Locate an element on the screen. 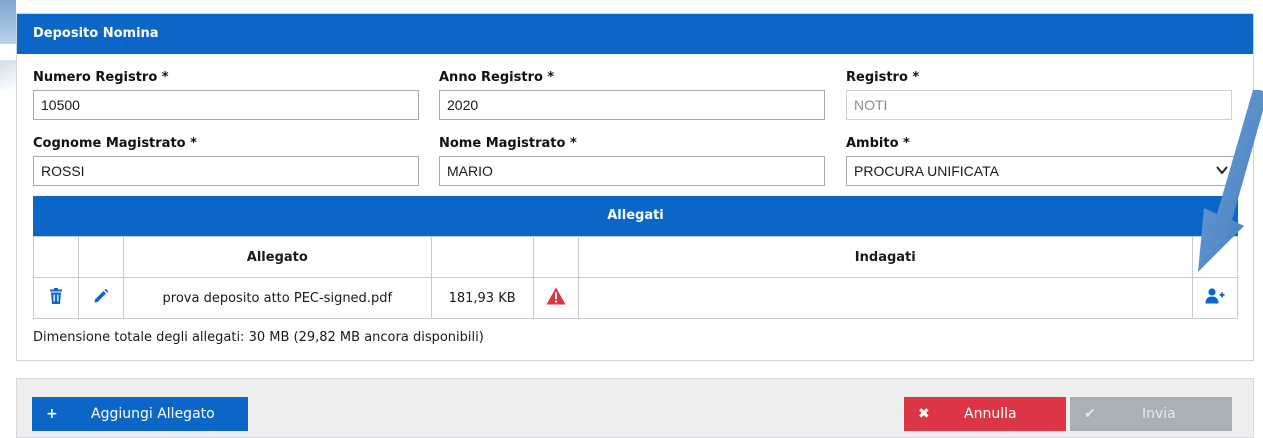 Image resolution: width=1263 pixels, height=438 pixels. add-indagato-cell is located at coordinates (1215, 298).